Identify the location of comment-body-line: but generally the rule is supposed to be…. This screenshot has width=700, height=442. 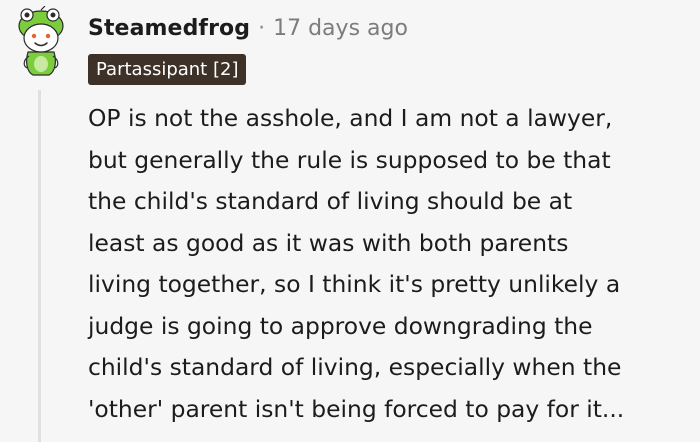
(349, 159).